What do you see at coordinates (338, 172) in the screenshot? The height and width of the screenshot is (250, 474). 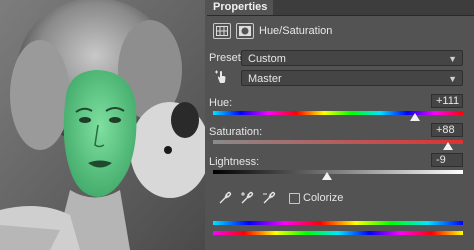 I see `lightness-slider-track` at bounding box center [338, 172].